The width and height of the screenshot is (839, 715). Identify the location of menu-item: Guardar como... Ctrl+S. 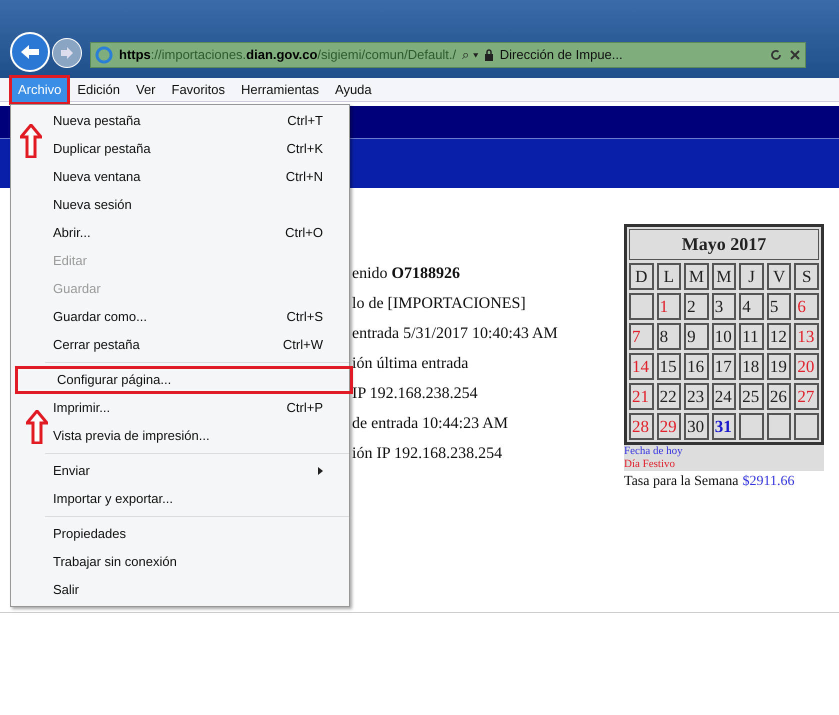
(180, 317).